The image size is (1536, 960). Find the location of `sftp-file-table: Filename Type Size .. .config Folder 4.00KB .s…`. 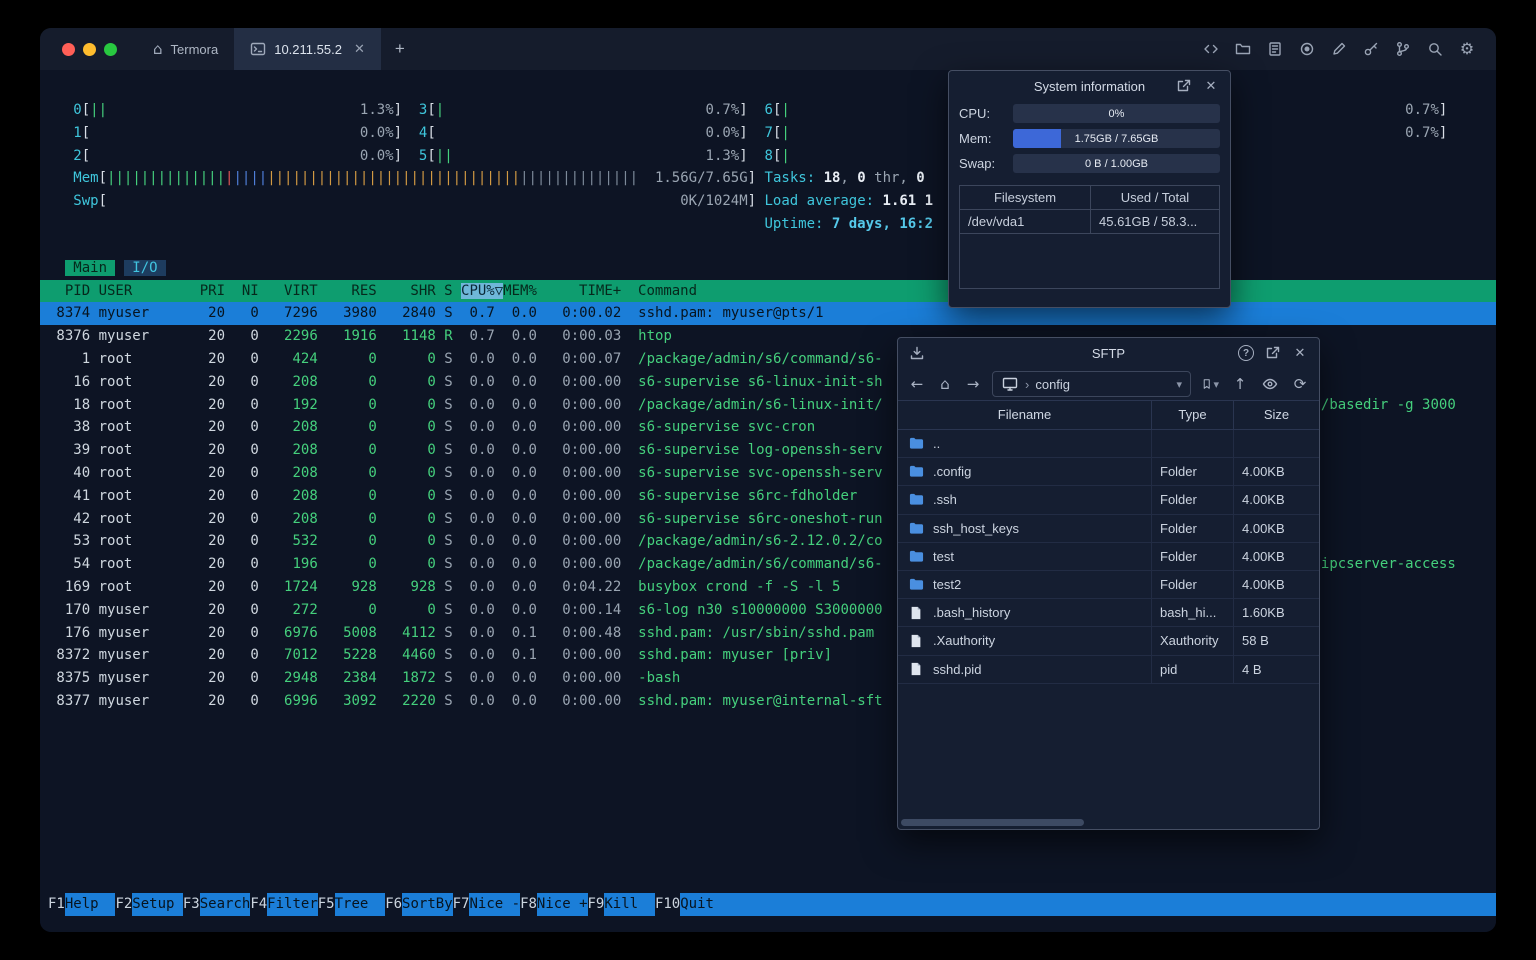

sftp-file-table: Filename Type Size .. .config Folder 4.00KB .s… is located at coordinates (1108, 614).